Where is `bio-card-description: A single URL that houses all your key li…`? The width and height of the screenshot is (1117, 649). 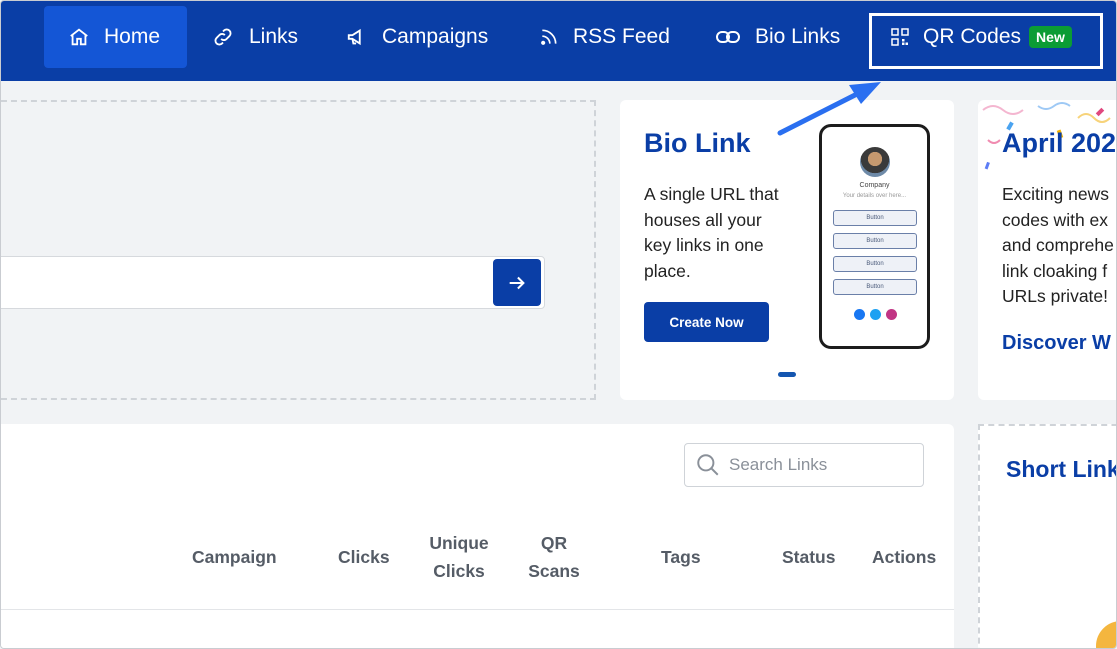 bio-card-description: A single URL that houses all your key li… is located at coordinates (729, 233).